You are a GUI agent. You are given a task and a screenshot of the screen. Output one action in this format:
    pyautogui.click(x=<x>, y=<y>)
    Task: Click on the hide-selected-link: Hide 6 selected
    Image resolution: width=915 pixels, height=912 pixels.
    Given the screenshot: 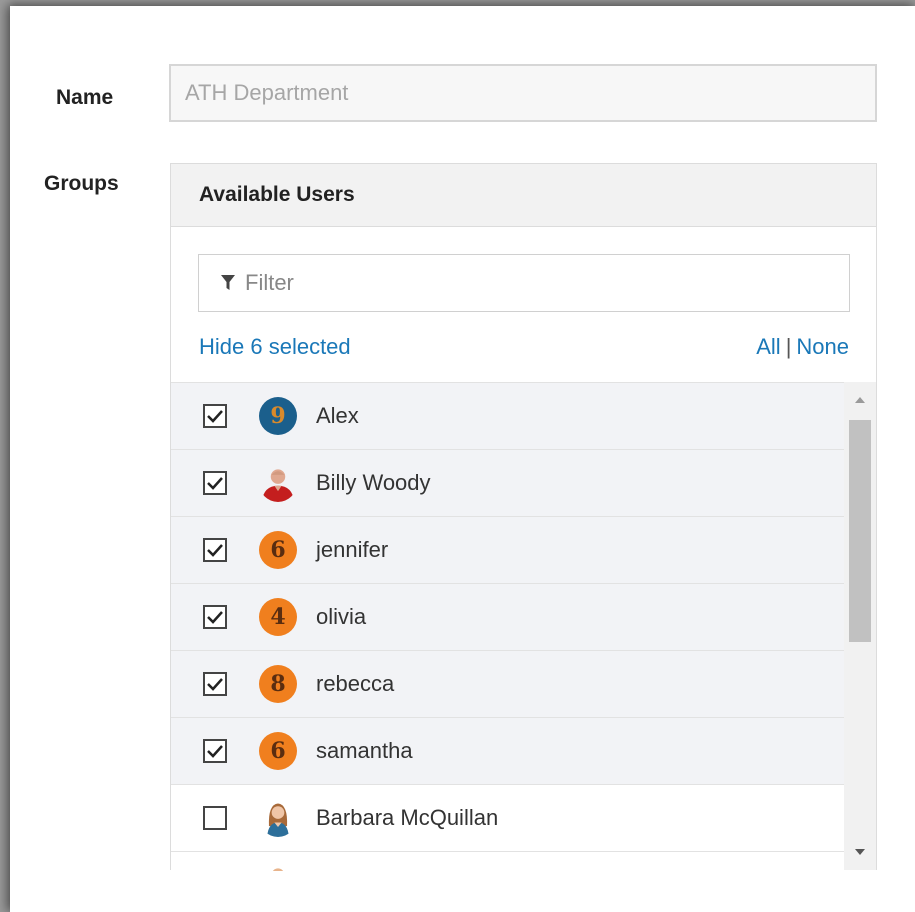 What is the action you would take?
    pyautogui.click(x=275, y=347)
    